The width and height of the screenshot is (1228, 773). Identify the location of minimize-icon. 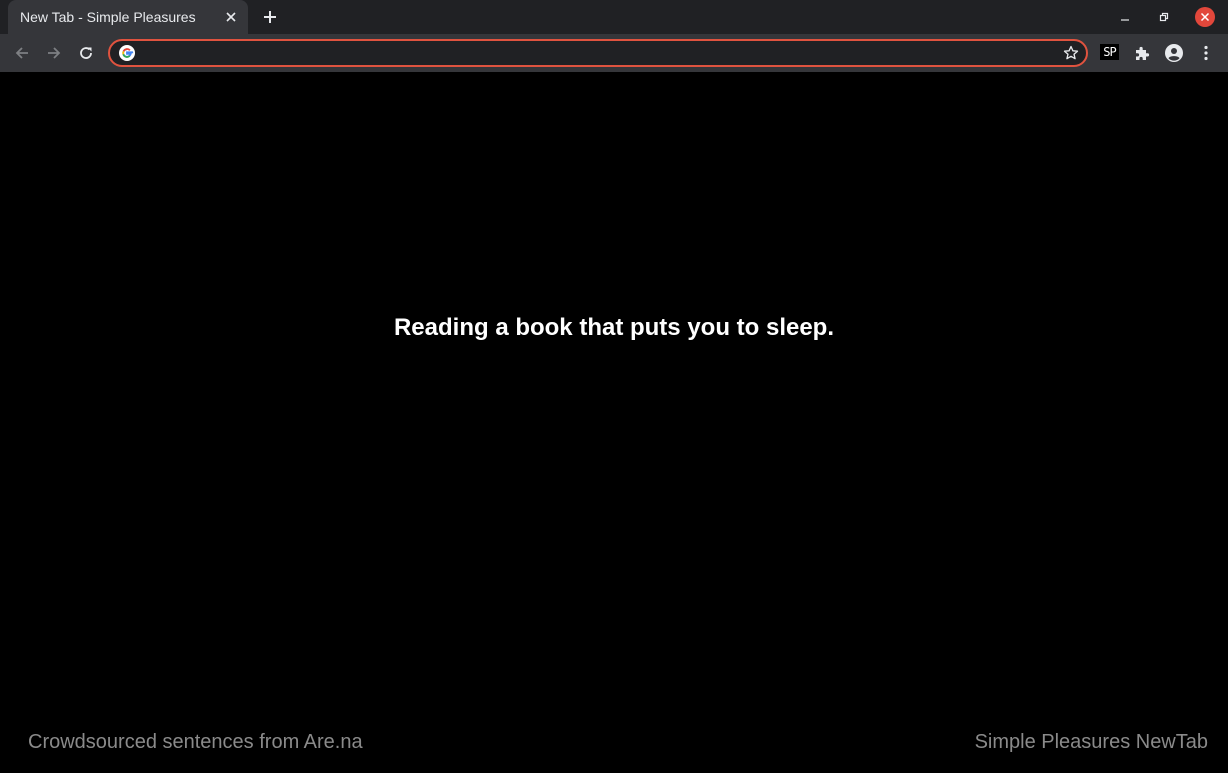
(1125, 17).